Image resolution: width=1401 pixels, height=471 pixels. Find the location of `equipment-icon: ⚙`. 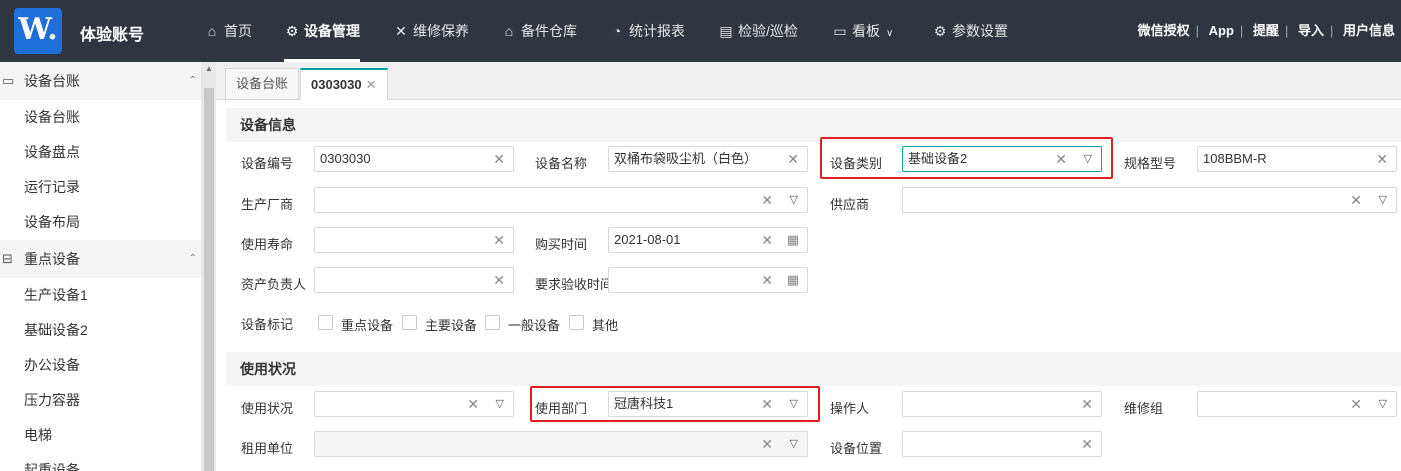

equipment-icon: ⚙ is located at coordinates (292, 31).